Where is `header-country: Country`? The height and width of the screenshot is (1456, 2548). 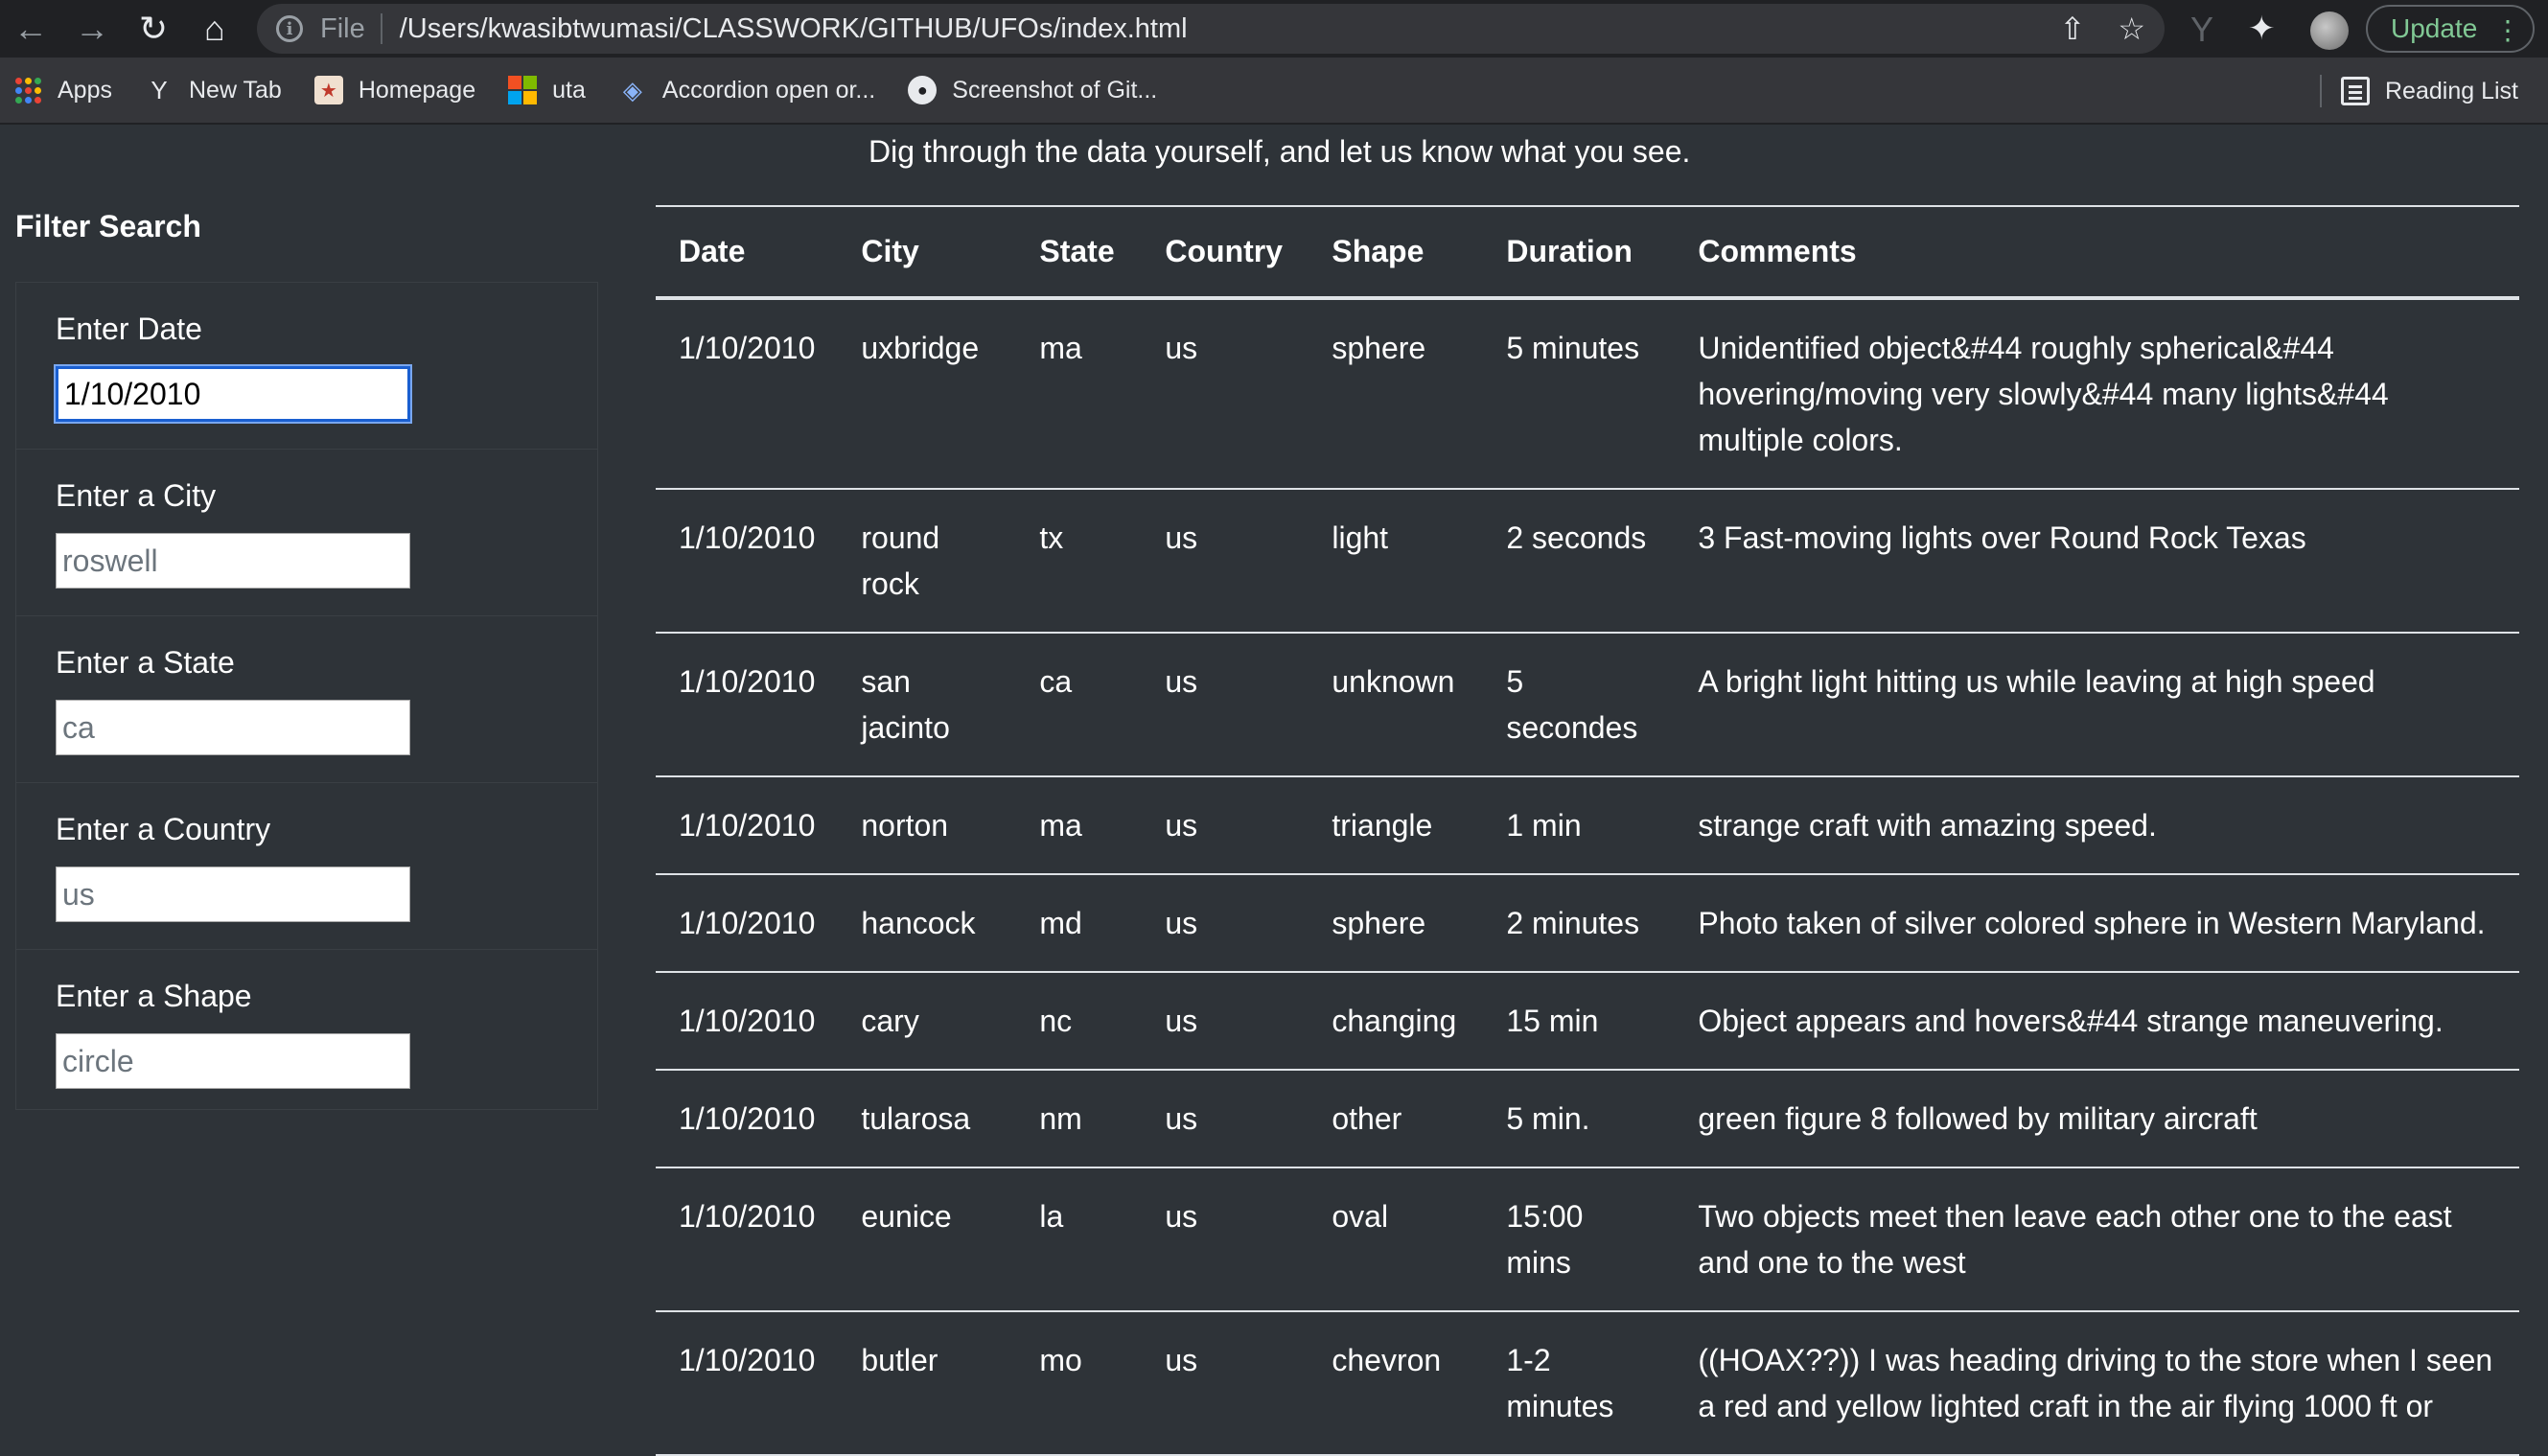 header-country: Country is located at coordinates (1225, 252).